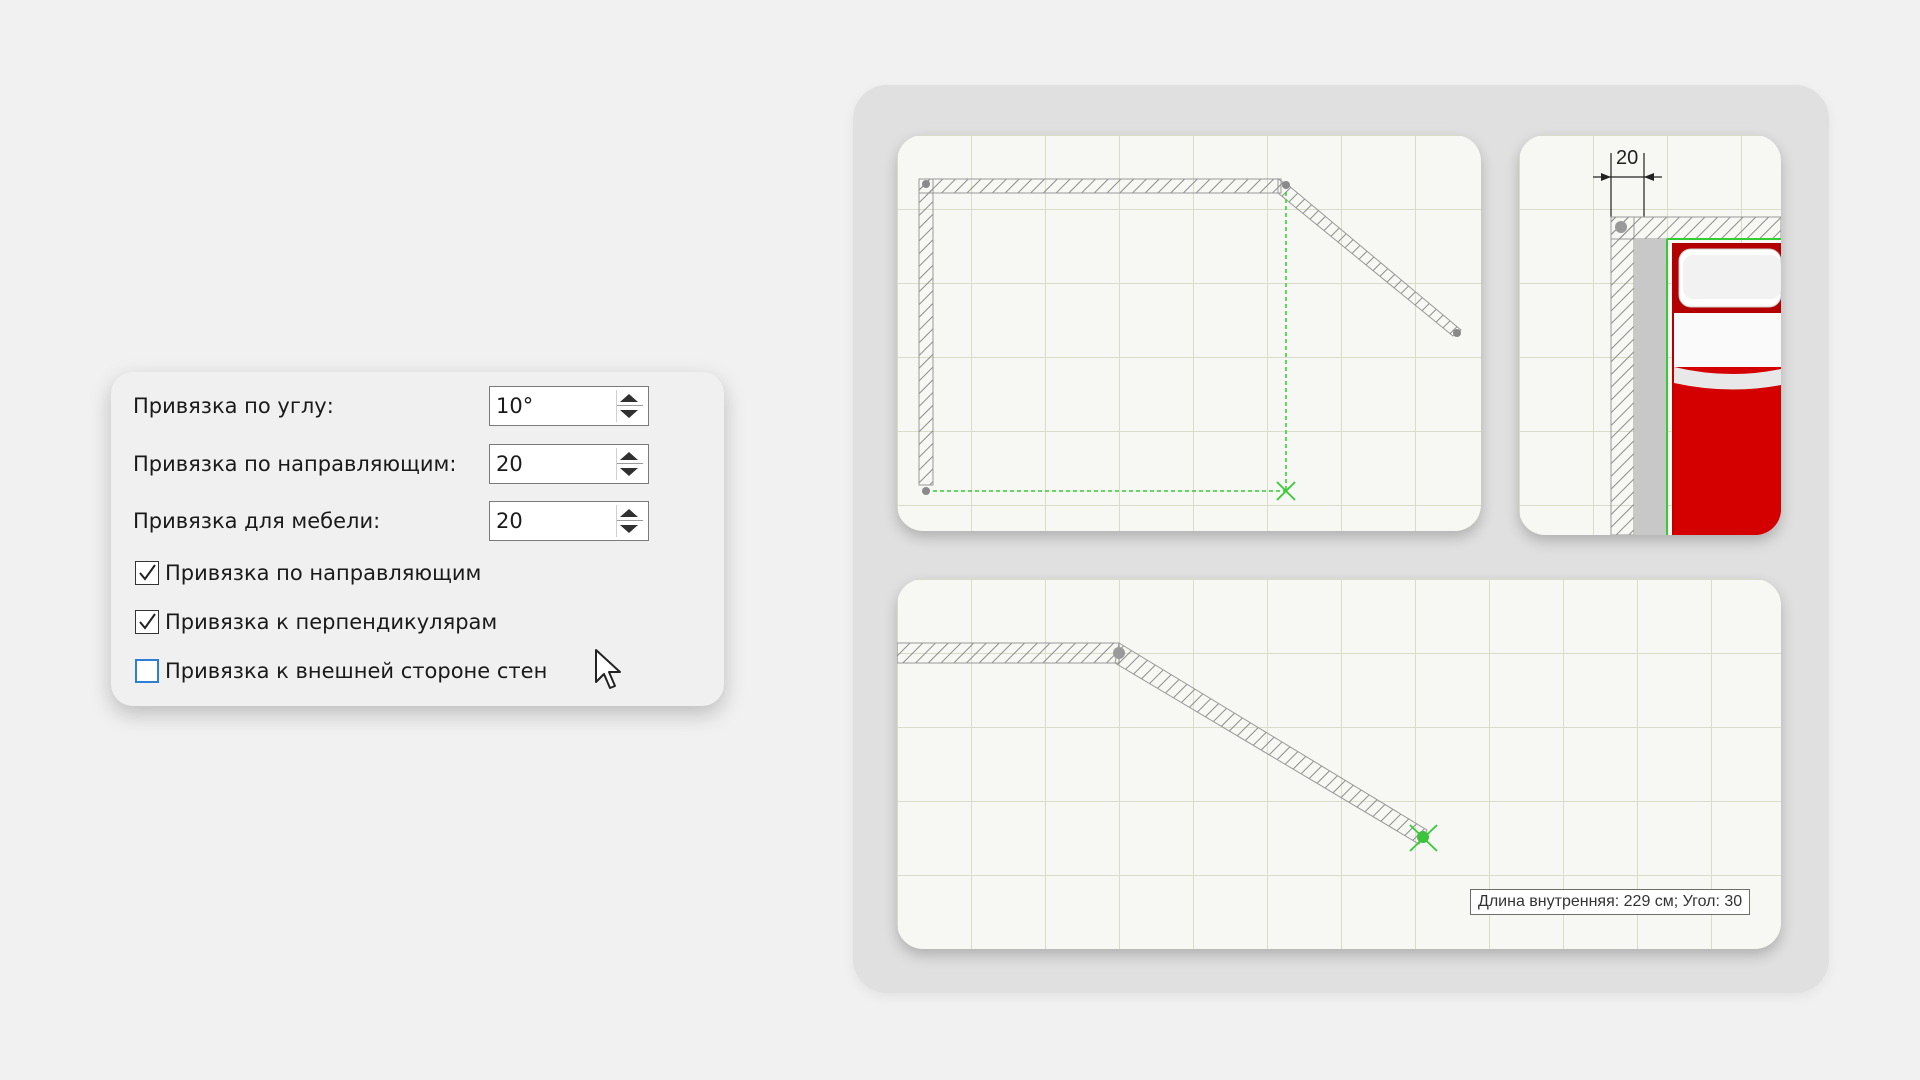  I want to click on guide-snap-checkbox-label: Привязка по направляющим, so click(323, 573).